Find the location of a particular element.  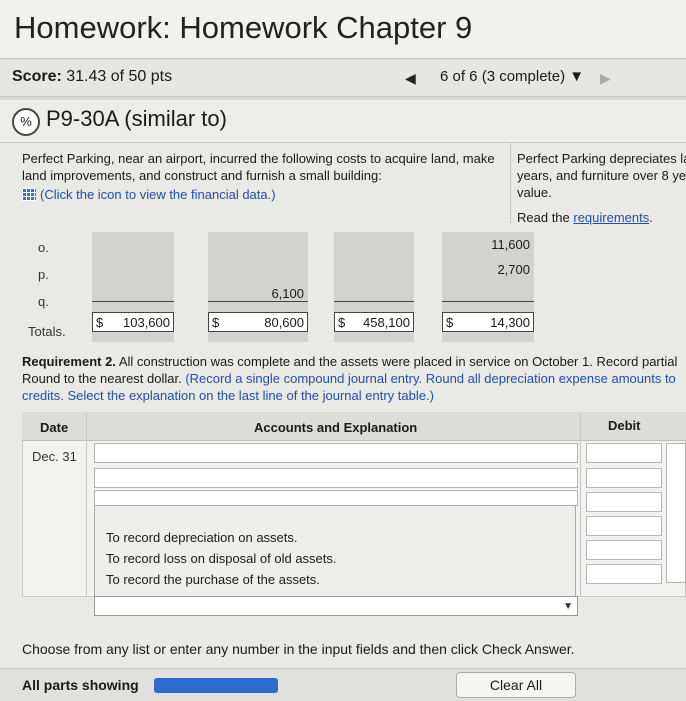

right-text-line-1: Perfect Parking depreciates la is located at coordinates (601, 158).